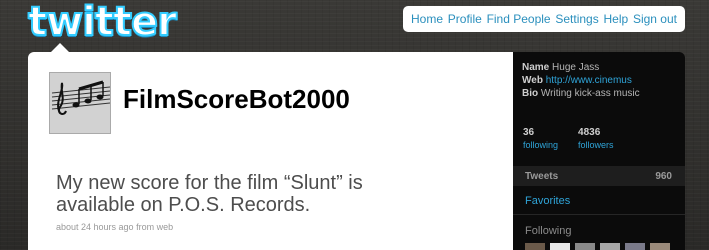 The height and width of the screenshot is (250, 709). What do you see at coordinates (589, 80) in the screenshot?
I see `web-link: http://www.cinemus` at bounding box center [589, 80].